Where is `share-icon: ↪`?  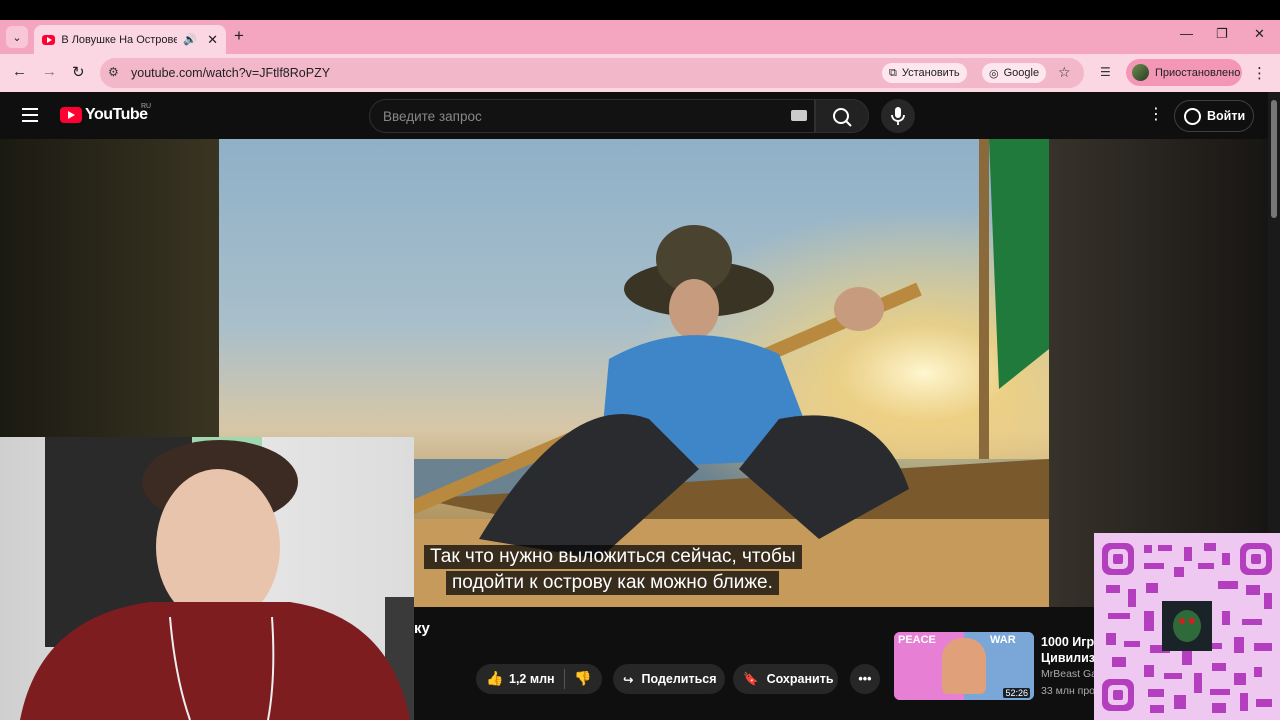
share-icon: ↪ is located at coordinates (628, 679).